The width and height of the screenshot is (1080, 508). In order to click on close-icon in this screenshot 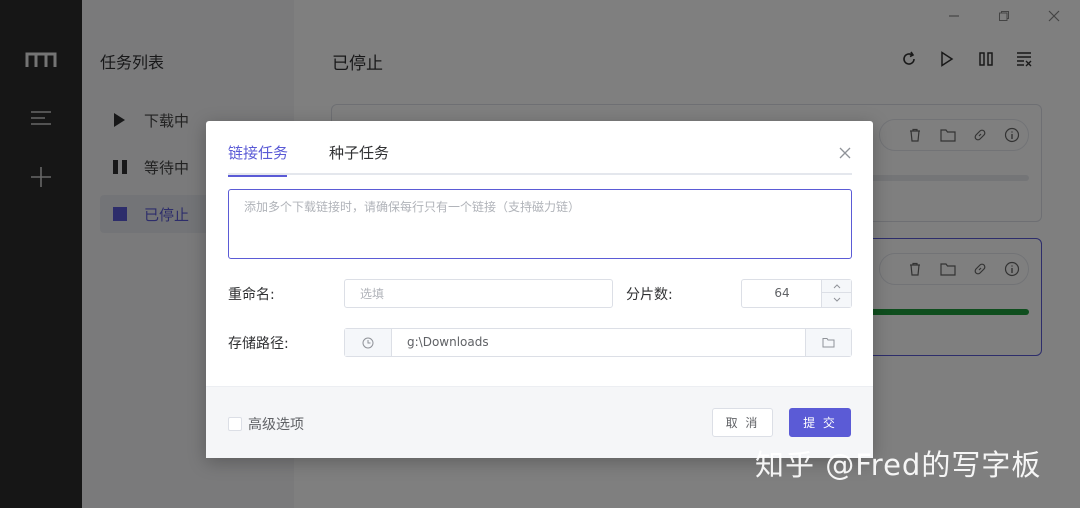, I will do `click(845, 153)`.